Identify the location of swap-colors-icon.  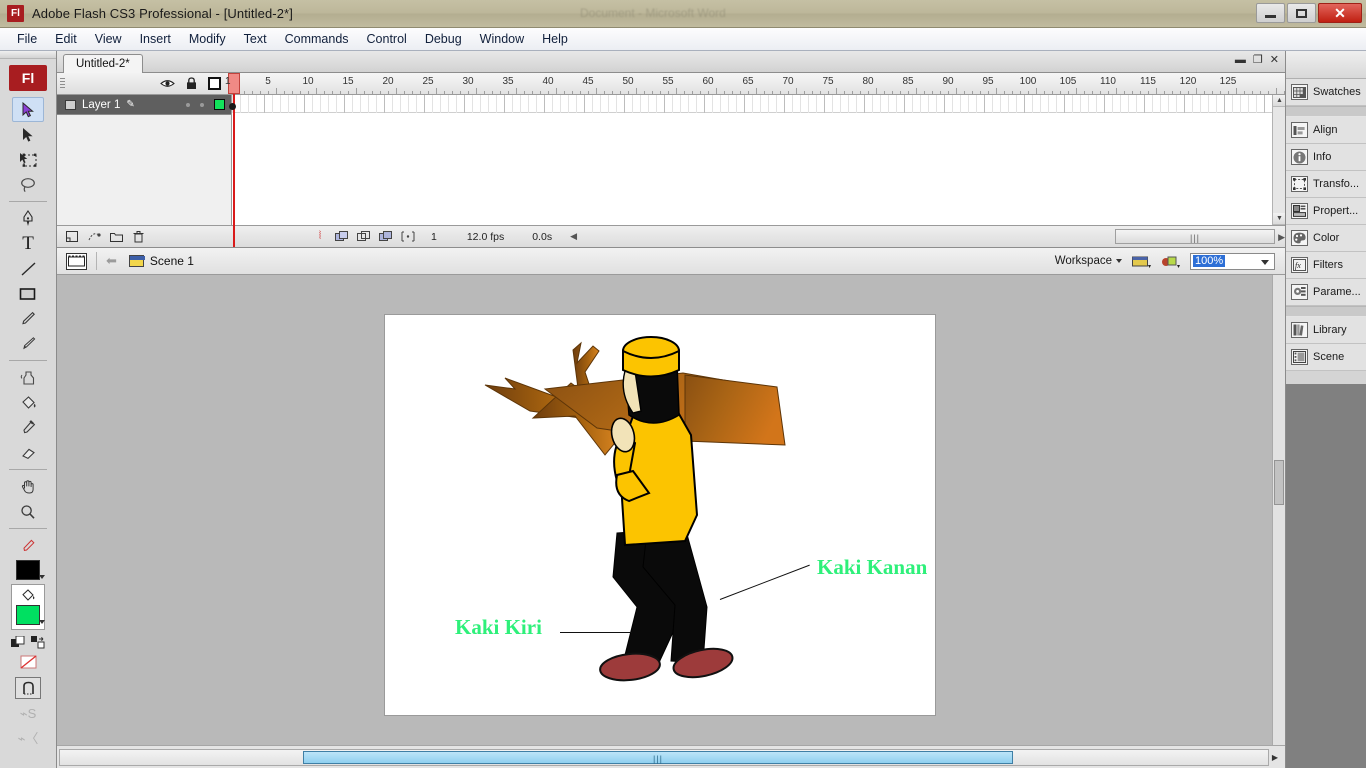
(38, 642).